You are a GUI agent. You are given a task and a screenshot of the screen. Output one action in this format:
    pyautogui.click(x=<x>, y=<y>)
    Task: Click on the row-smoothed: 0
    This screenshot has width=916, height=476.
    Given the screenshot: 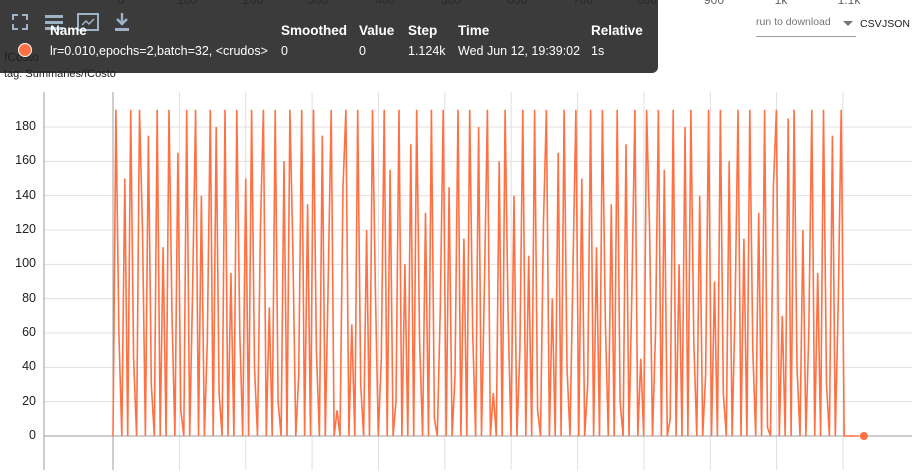 What is the action you would take?
    pyautogui.click(x=284, y=51)
    